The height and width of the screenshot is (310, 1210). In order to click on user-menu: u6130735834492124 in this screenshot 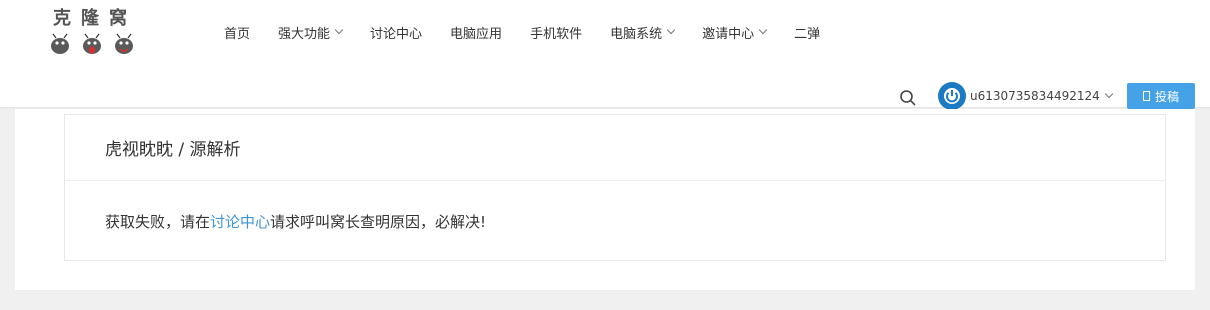, I will do `click(1026, 96)`.